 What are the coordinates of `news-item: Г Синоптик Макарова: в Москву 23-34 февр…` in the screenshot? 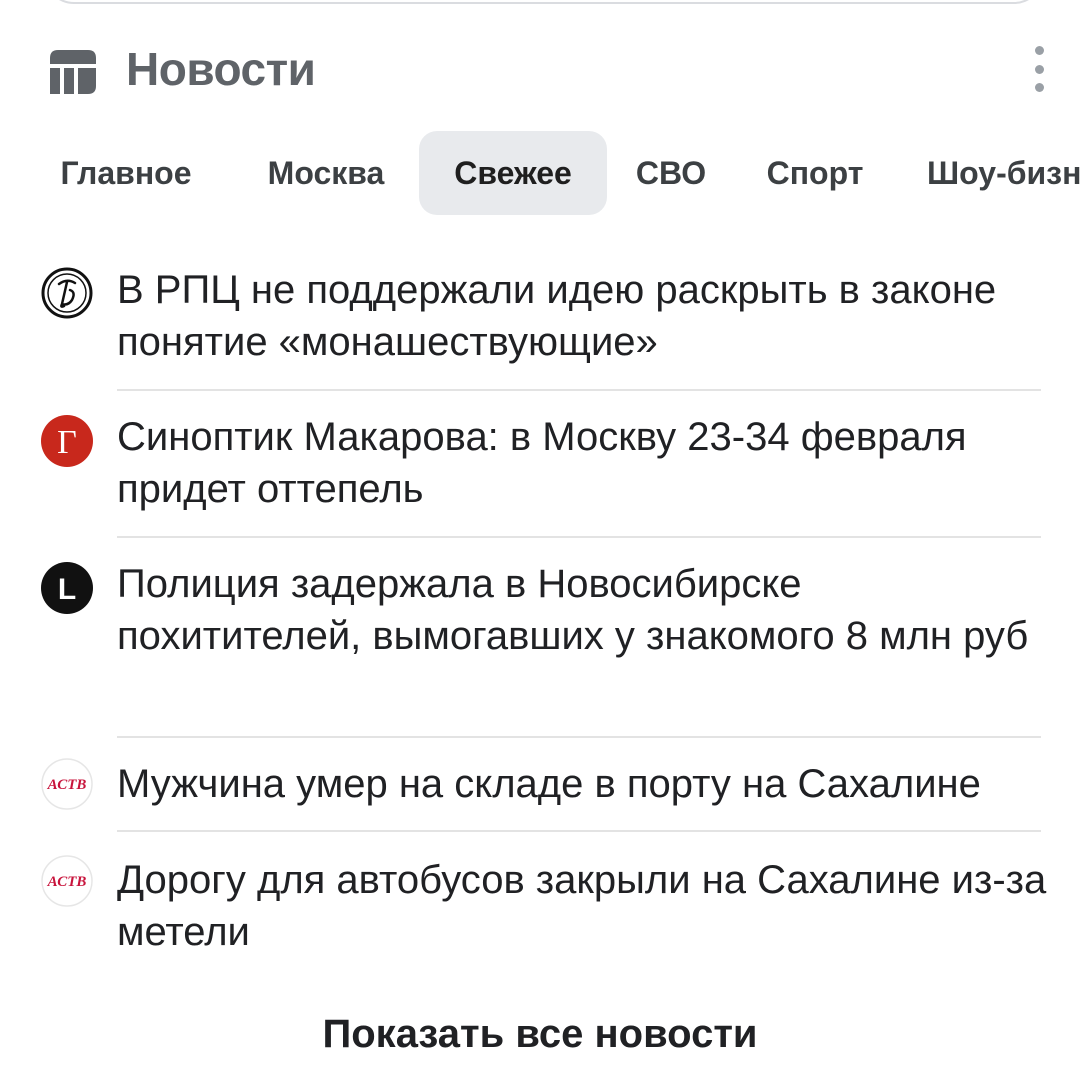 It's located at (540, 464).